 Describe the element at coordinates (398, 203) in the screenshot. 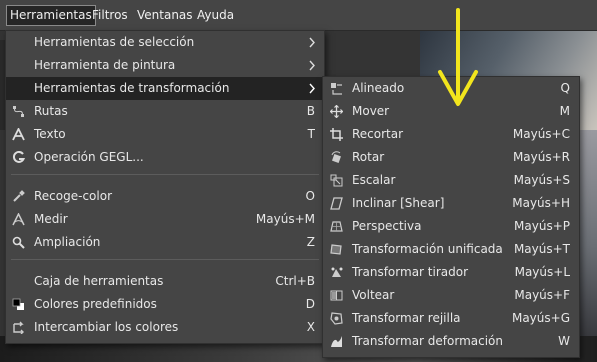

I see `menu-item-label: Inclinar [Shear]` at that location.